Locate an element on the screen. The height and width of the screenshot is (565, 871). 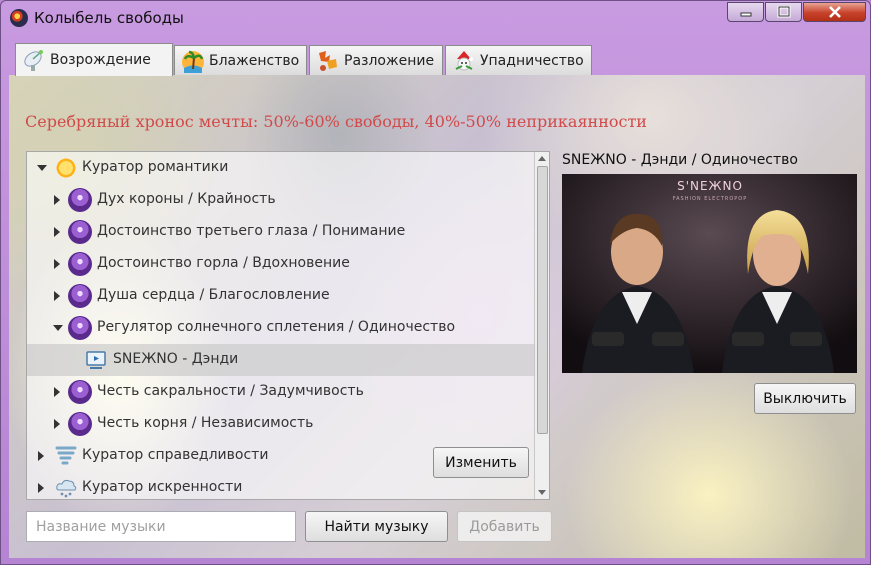
minimize-button is located at coordinates (745, 12).